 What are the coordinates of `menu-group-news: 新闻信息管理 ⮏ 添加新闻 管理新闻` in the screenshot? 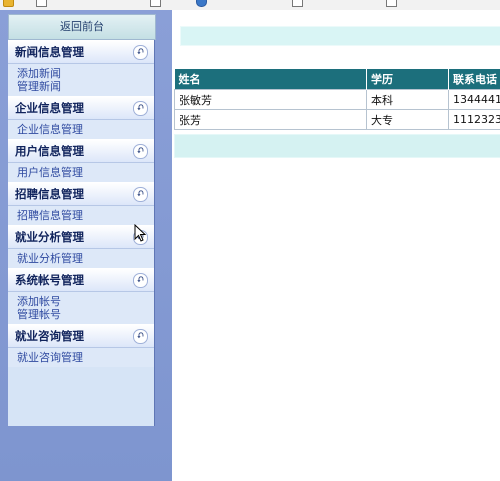 It's located at (81, 68).